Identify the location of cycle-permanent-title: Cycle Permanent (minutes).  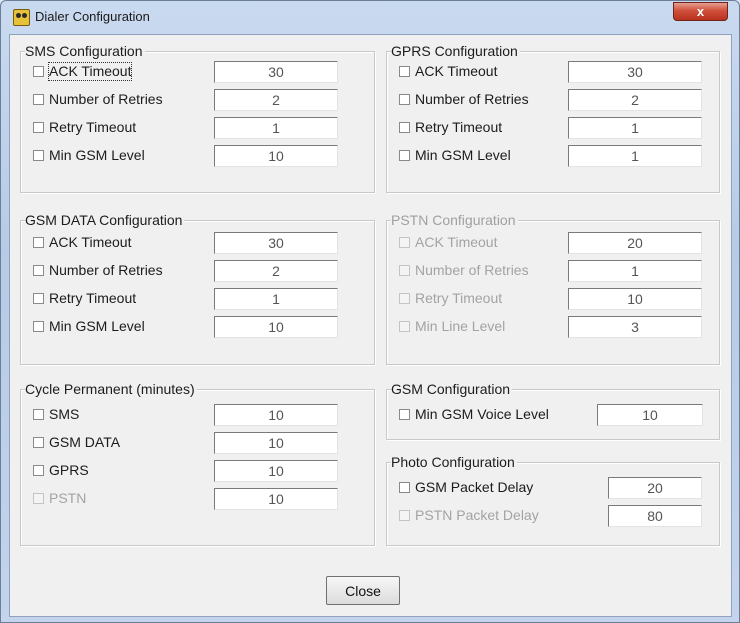
(111, 389).